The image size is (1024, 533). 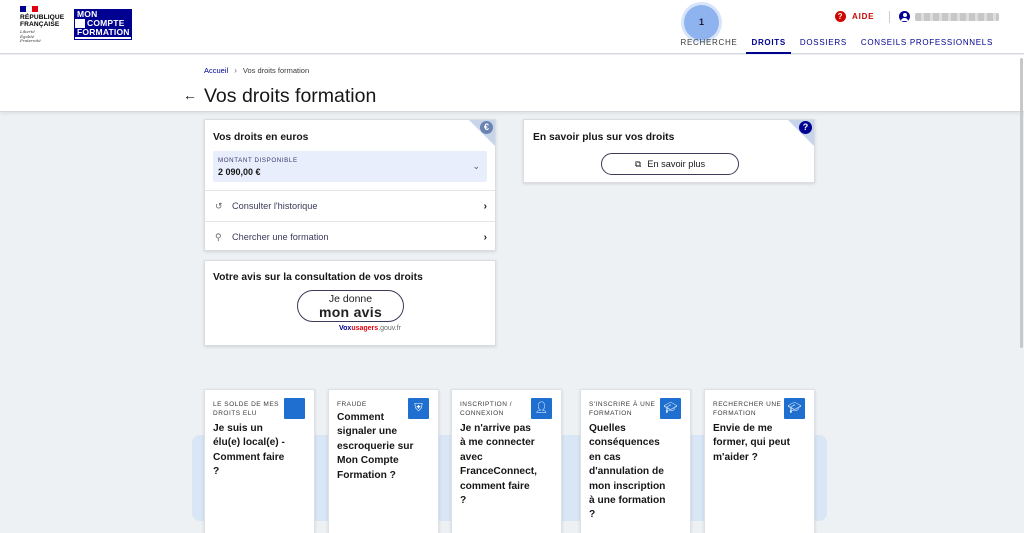 What do you see at coordinates (276, 70) in the screenshot?
I see `breadcrumb-current: Vos droits formation` at bounding box center [276, 70].